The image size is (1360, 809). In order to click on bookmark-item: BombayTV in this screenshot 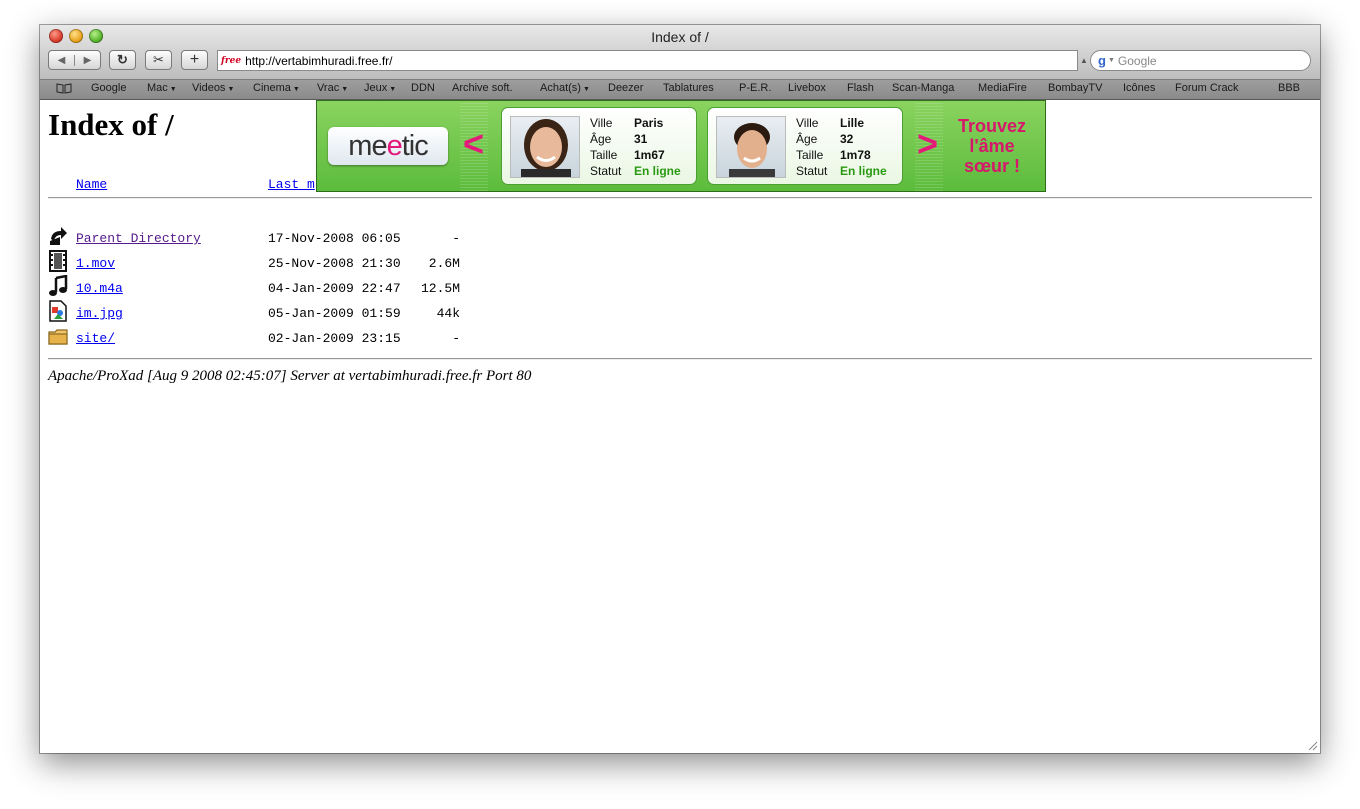, I will do `click(1075, 88)`.